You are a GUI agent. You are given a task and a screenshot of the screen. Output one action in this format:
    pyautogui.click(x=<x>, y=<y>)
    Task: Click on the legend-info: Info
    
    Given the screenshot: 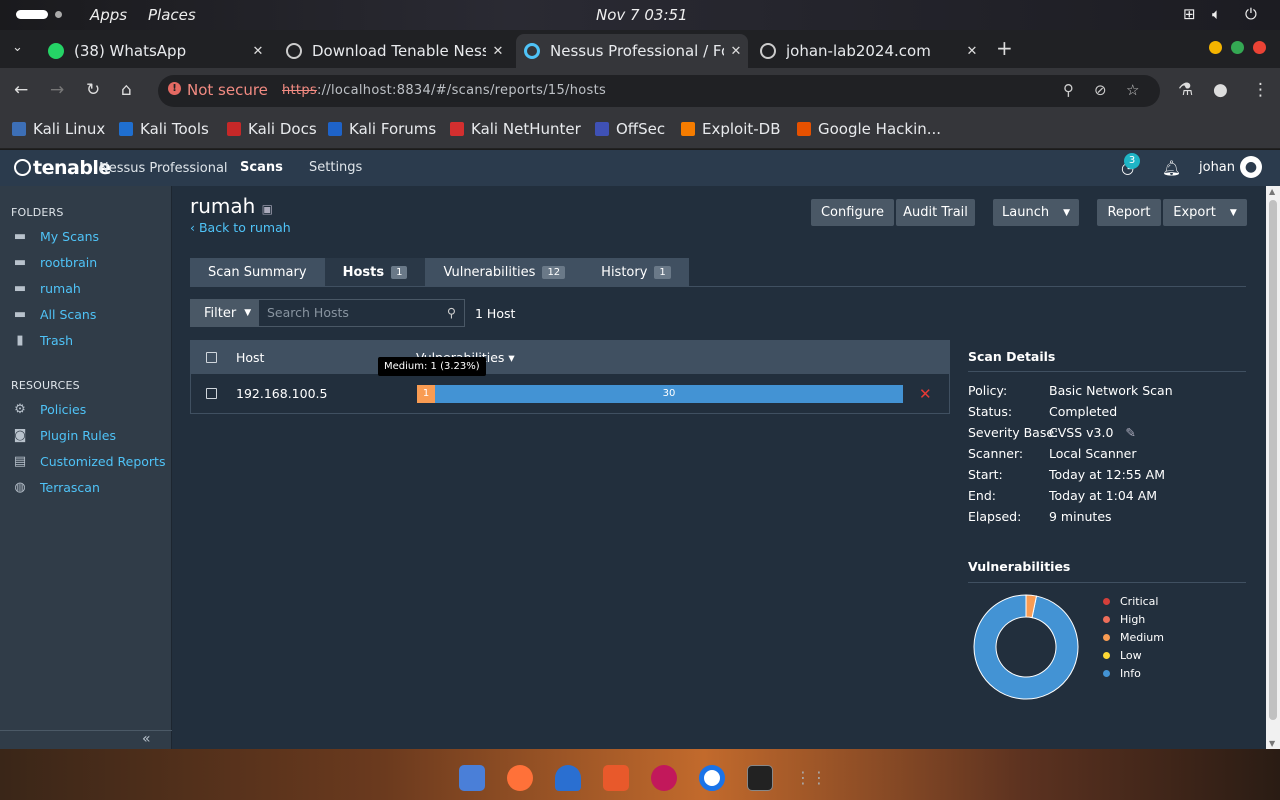 What is the action you would take?
    pyautogui.click(x=1122, y=673)
    